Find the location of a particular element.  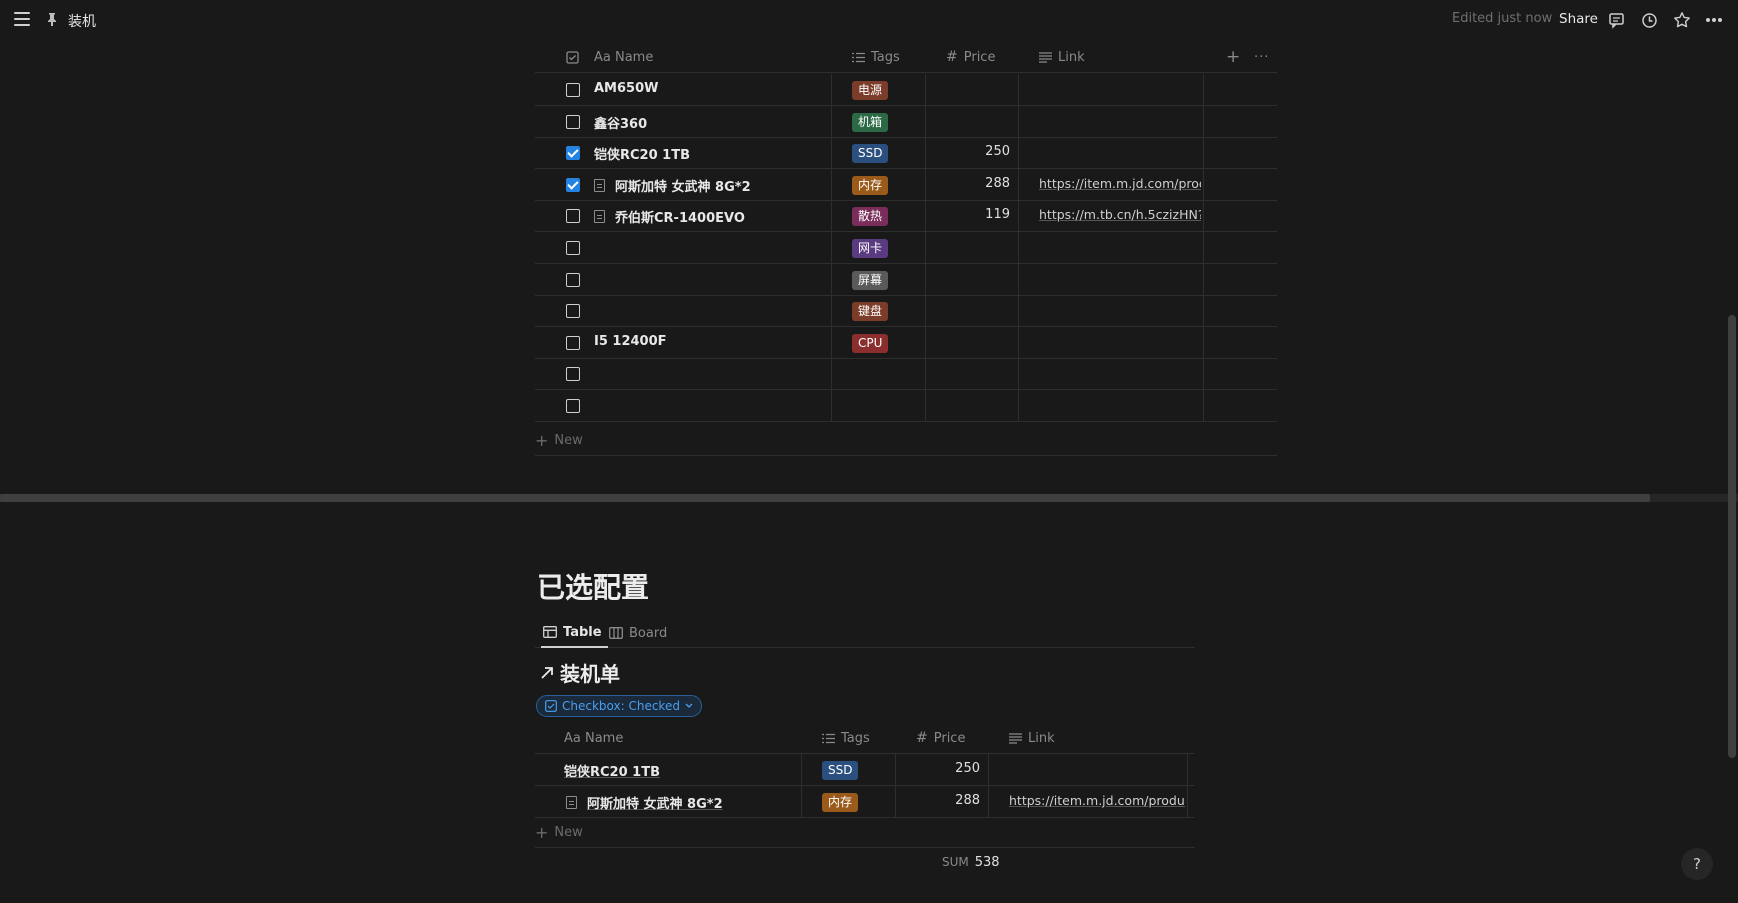

star-icon is located at coordinates (1682, 20).